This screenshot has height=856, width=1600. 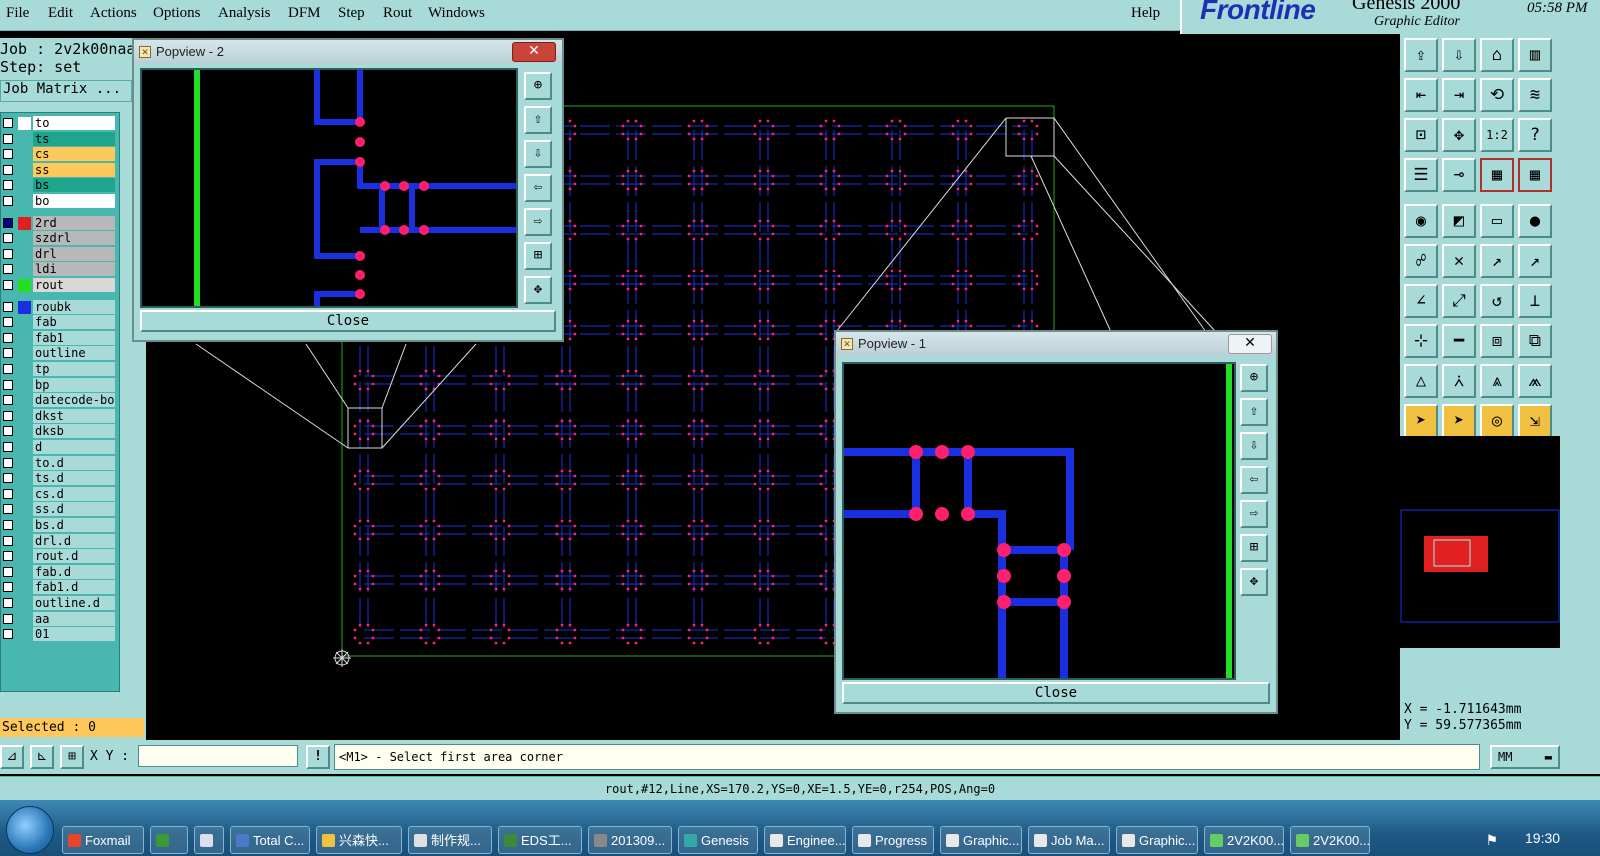 I want to click on zoom-center-icon: ✥, so click(x=1459, y=135).